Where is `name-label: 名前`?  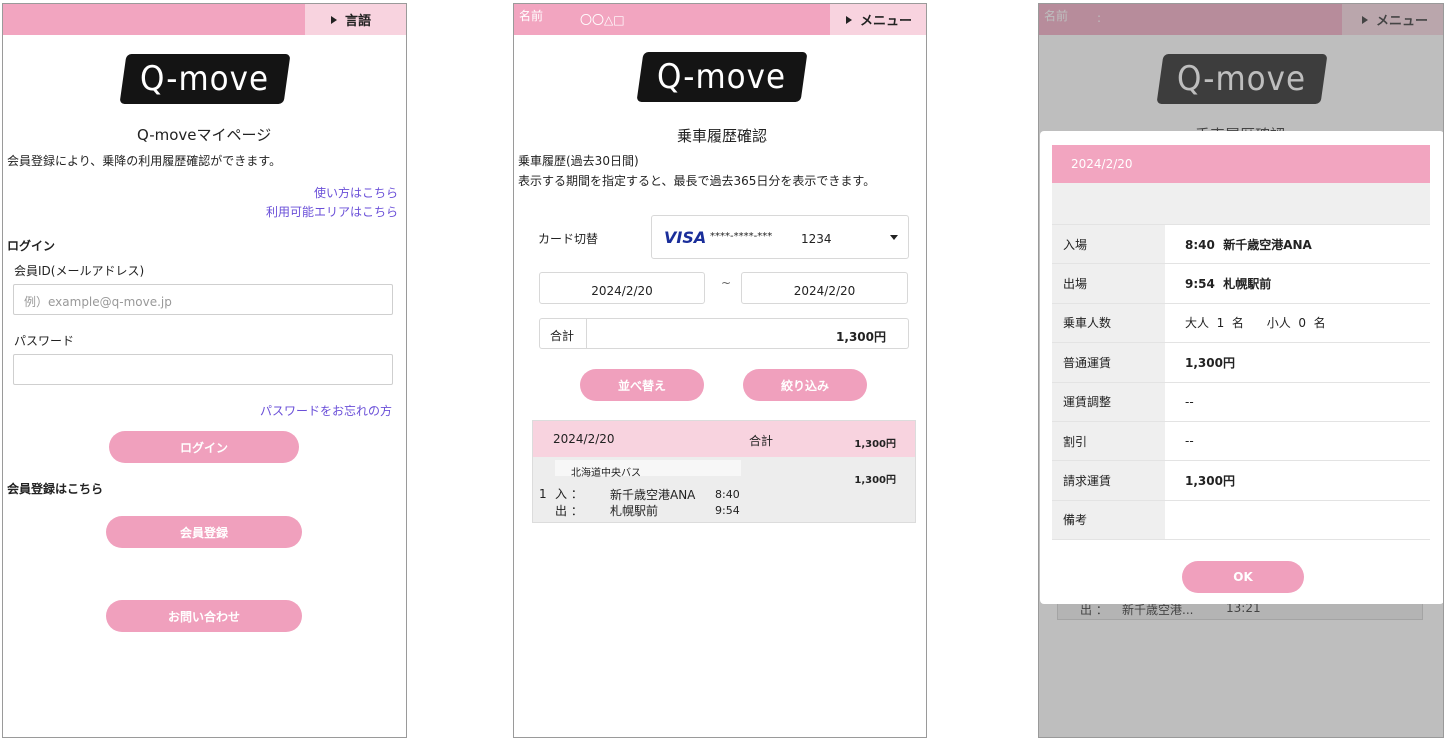 name-label: 名前 is located at coordinates (531, 16).